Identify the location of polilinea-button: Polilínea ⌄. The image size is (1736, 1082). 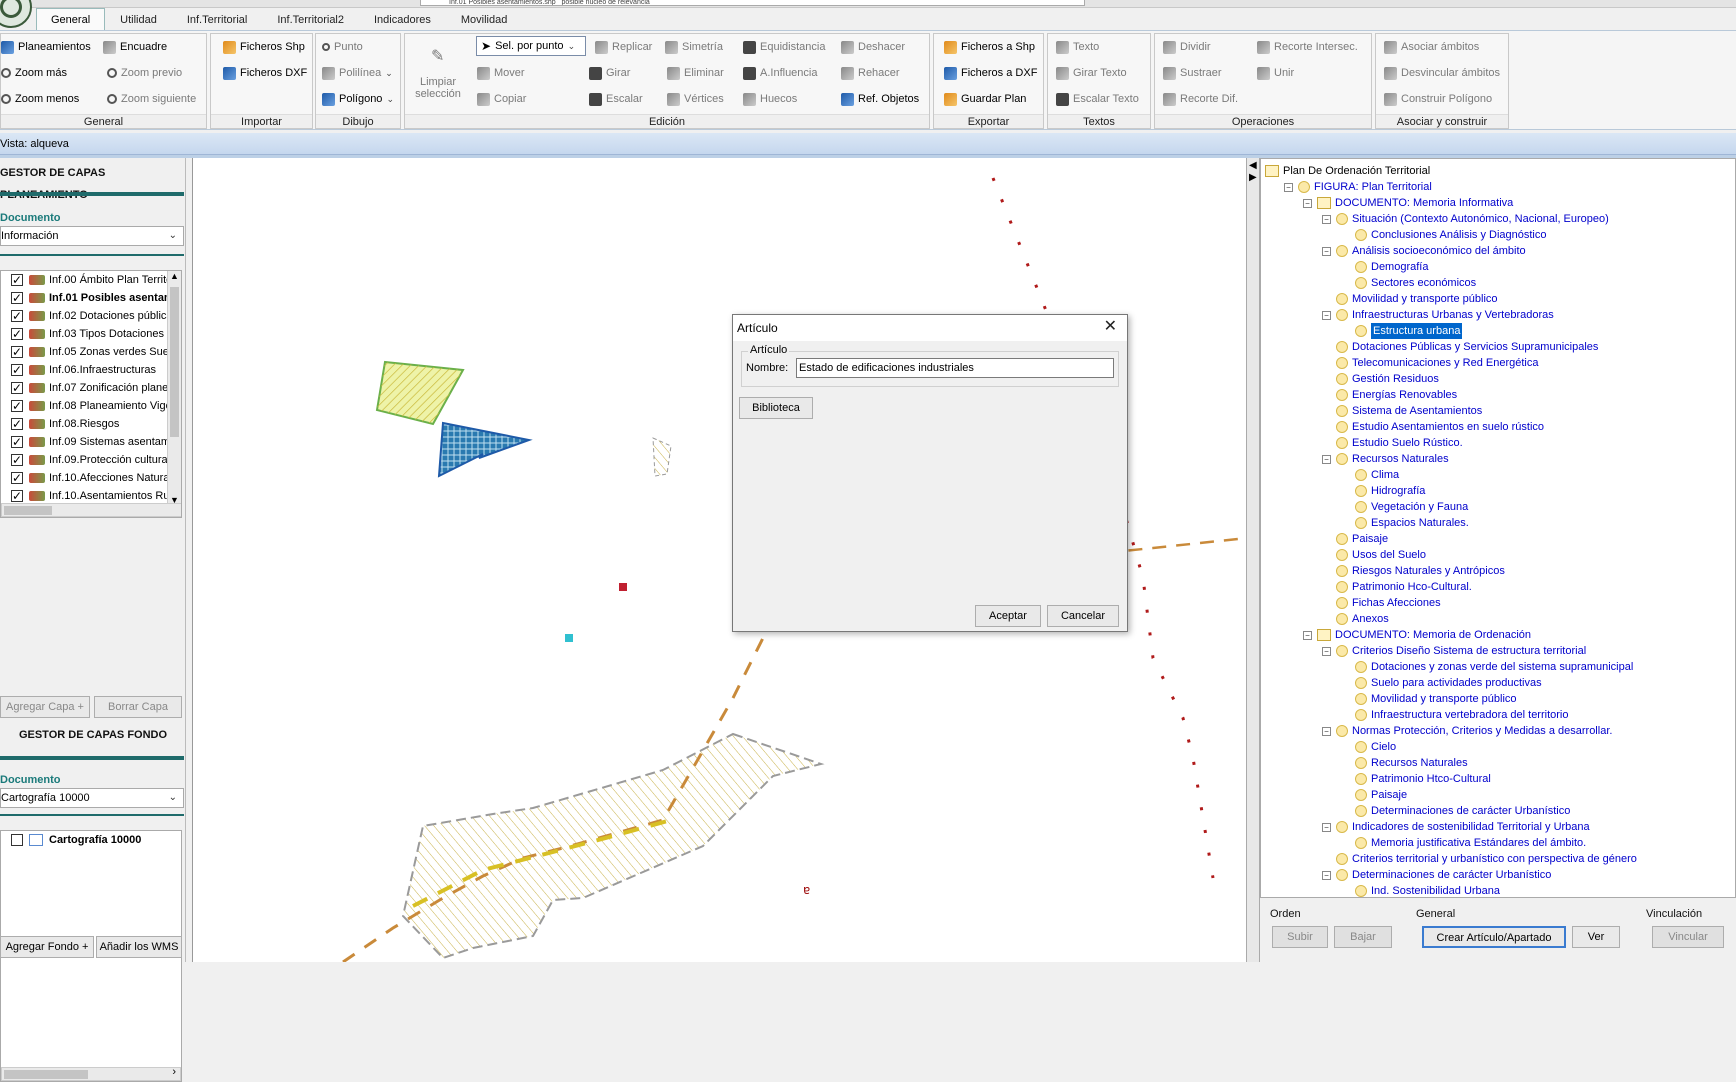
(357, 73).